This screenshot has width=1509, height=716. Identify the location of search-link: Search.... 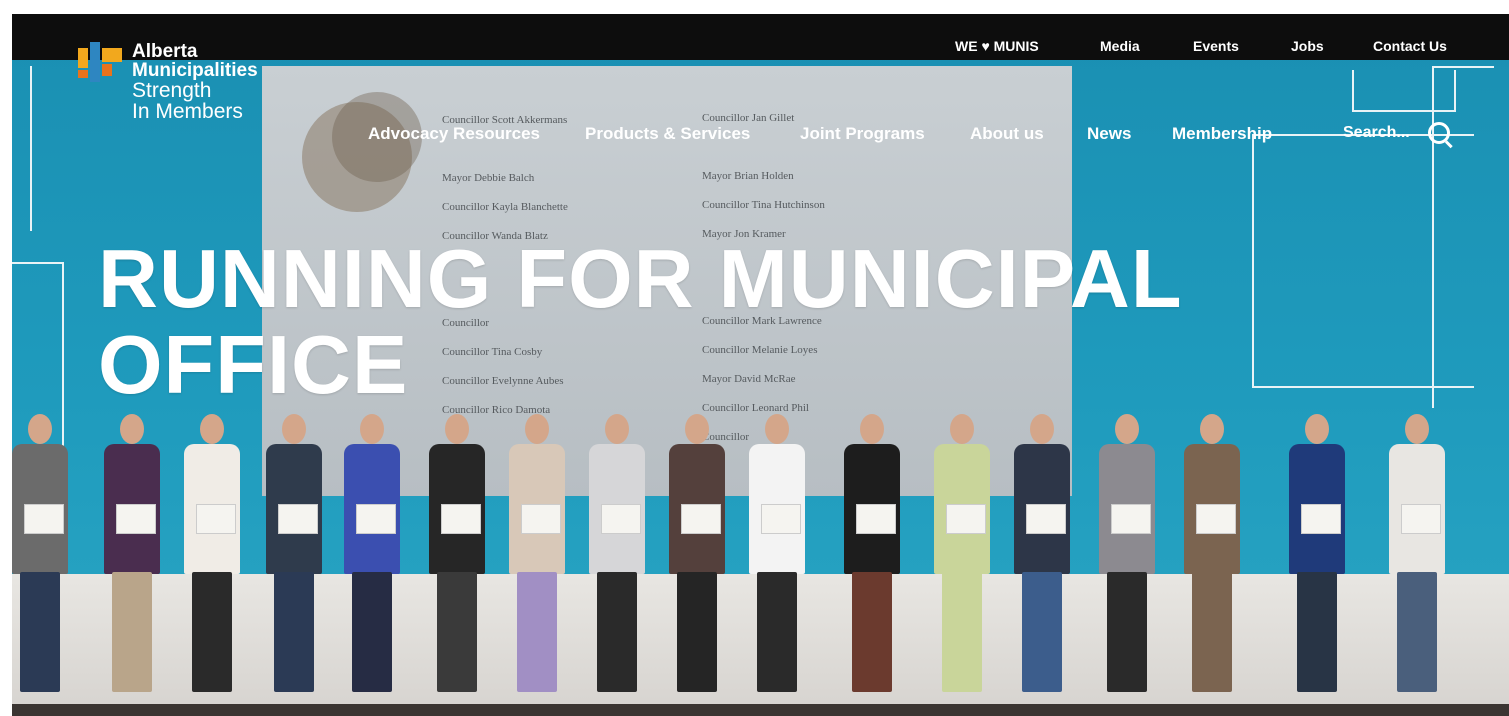
(1376, 133).